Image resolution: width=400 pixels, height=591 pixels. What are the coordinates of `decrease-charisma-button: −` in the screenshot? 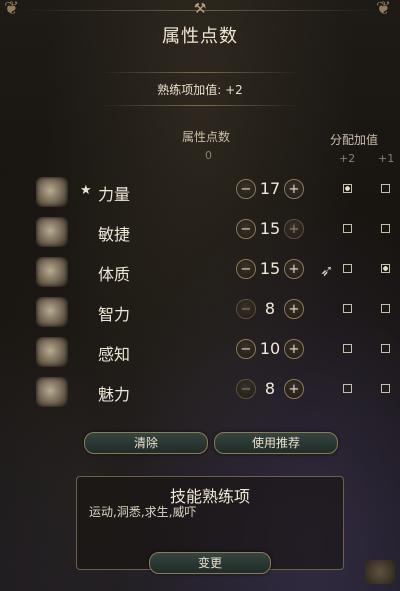 It's located at (246, 389).